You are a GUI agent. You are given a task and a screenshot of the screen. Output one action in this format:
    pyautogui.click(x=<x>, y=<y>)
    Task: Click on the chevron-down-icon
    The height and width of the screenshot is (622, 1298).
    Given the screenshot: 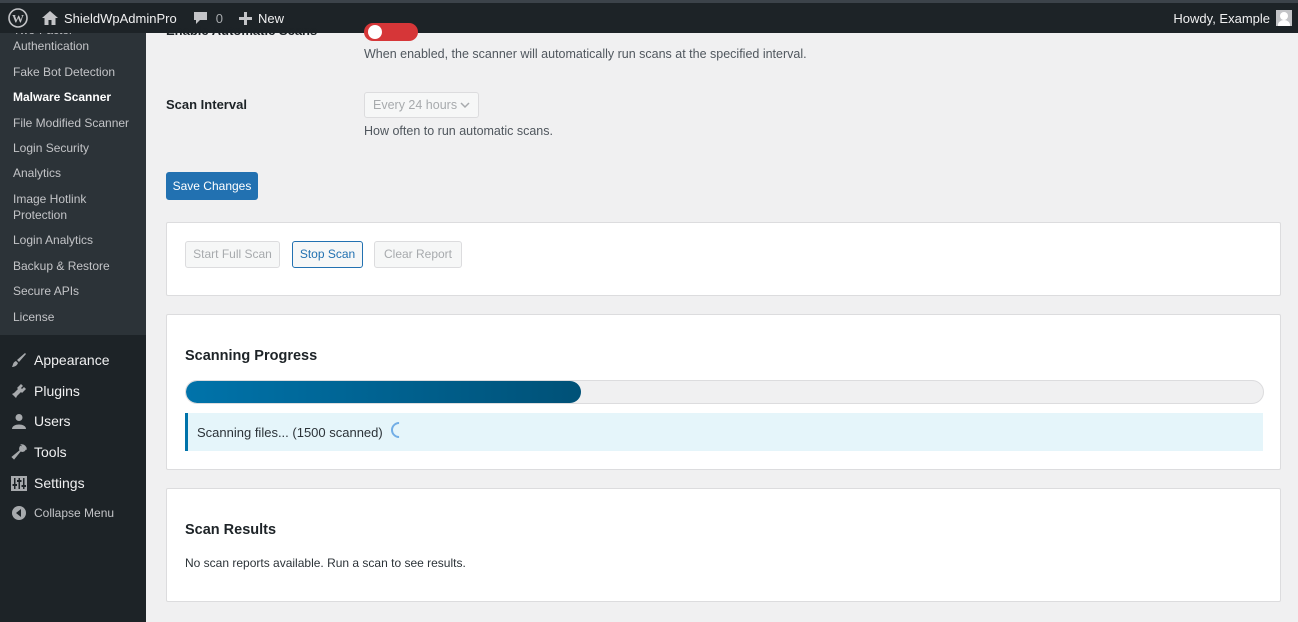 What is the action you would take?
    pyautogui.click(x=465, y=106)
    